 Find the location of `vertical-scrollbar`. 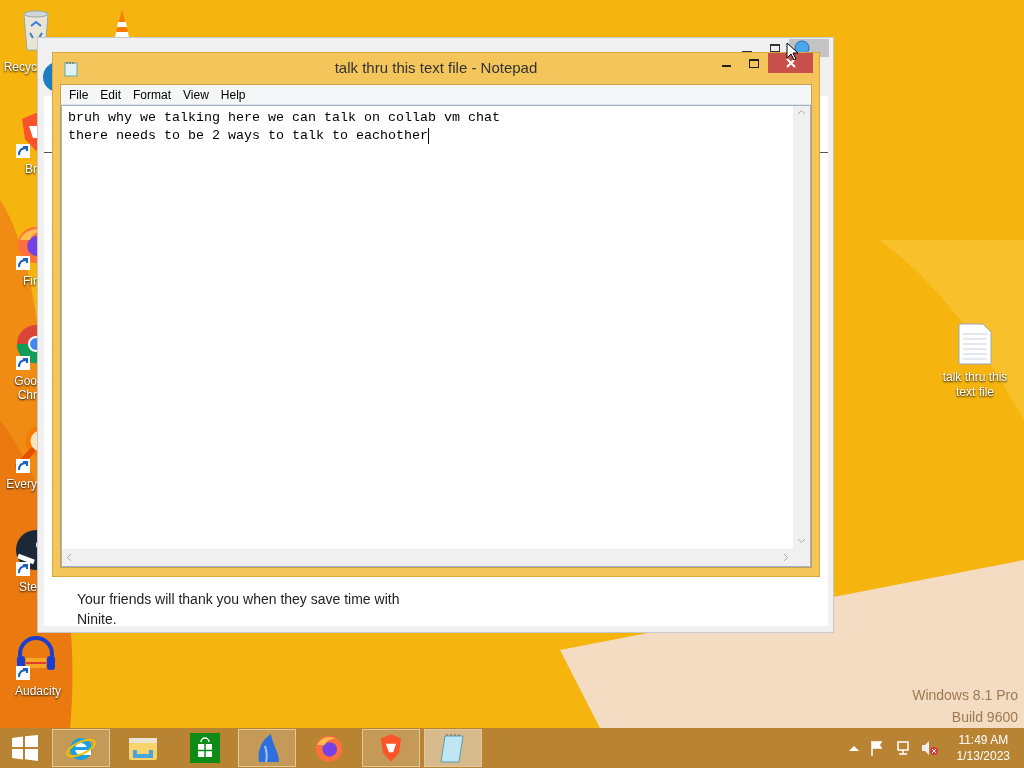

vertical-scrollbar is located at coordinates (801, 336).